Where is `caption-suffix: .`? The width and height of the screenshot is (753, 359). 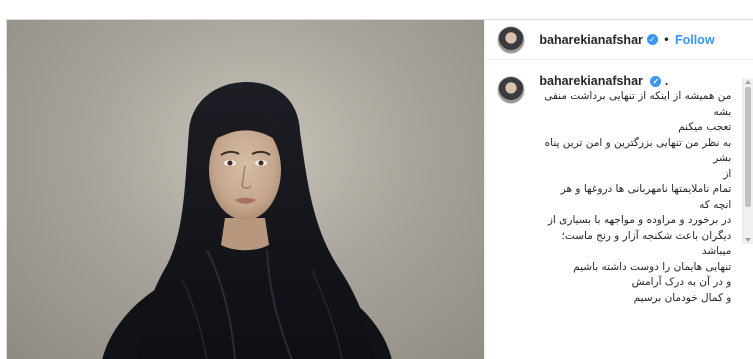
caption-suffix: . is located at coordinates (666, 81).